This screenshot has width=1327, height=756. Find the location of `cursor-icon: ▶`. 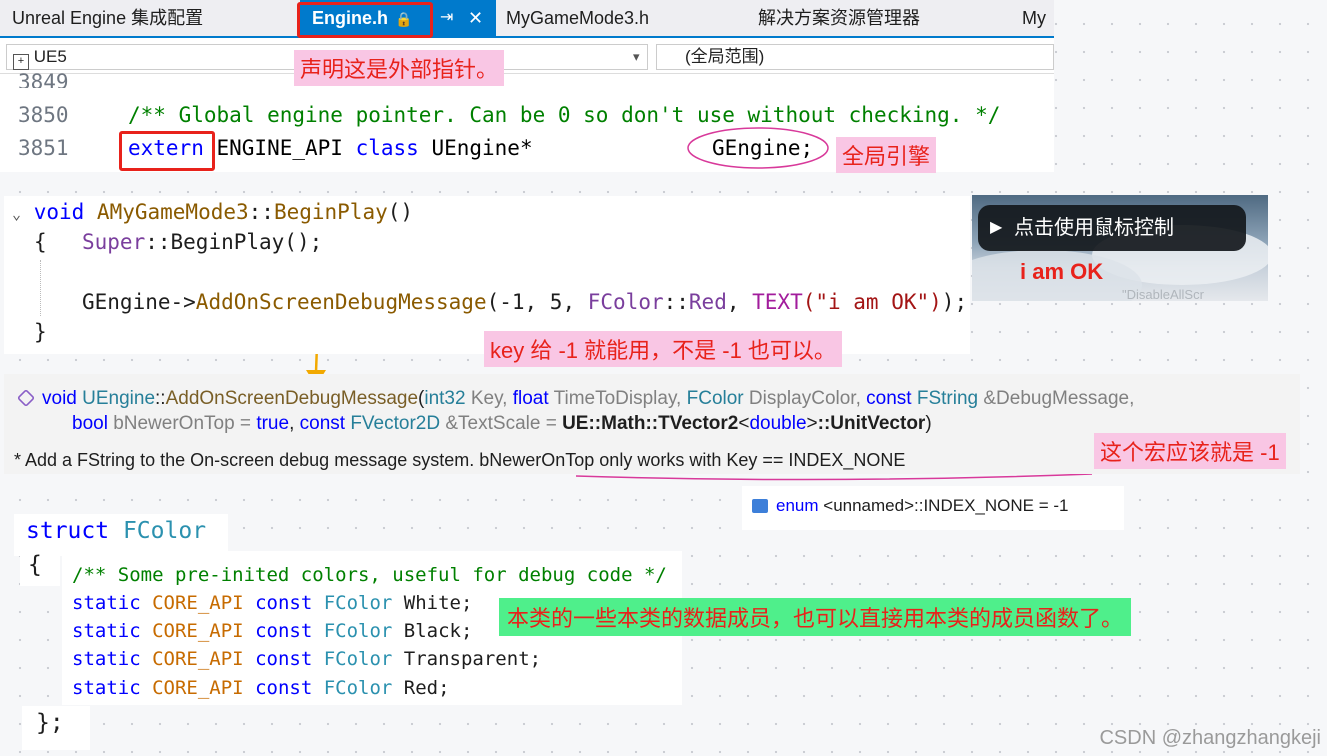

cursor-icon: ▶ is located at coordinates (996, 227).